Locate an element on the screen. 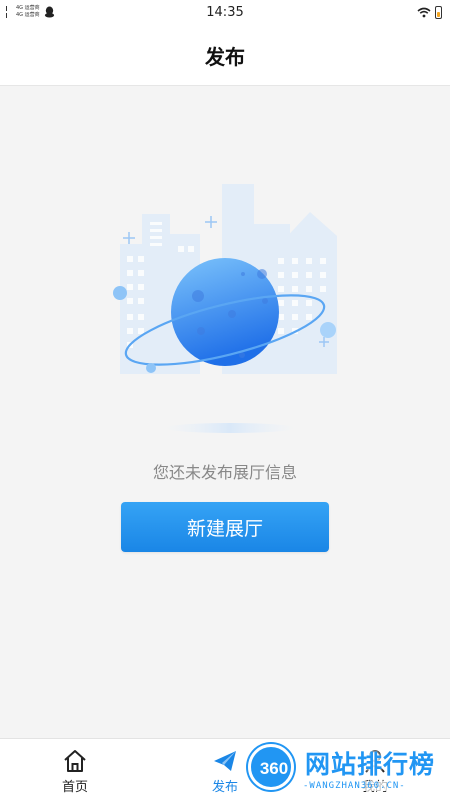 Image resolution: width=450 pixels, height=800 pixels. home-icon is located at coordinates (75, 761).